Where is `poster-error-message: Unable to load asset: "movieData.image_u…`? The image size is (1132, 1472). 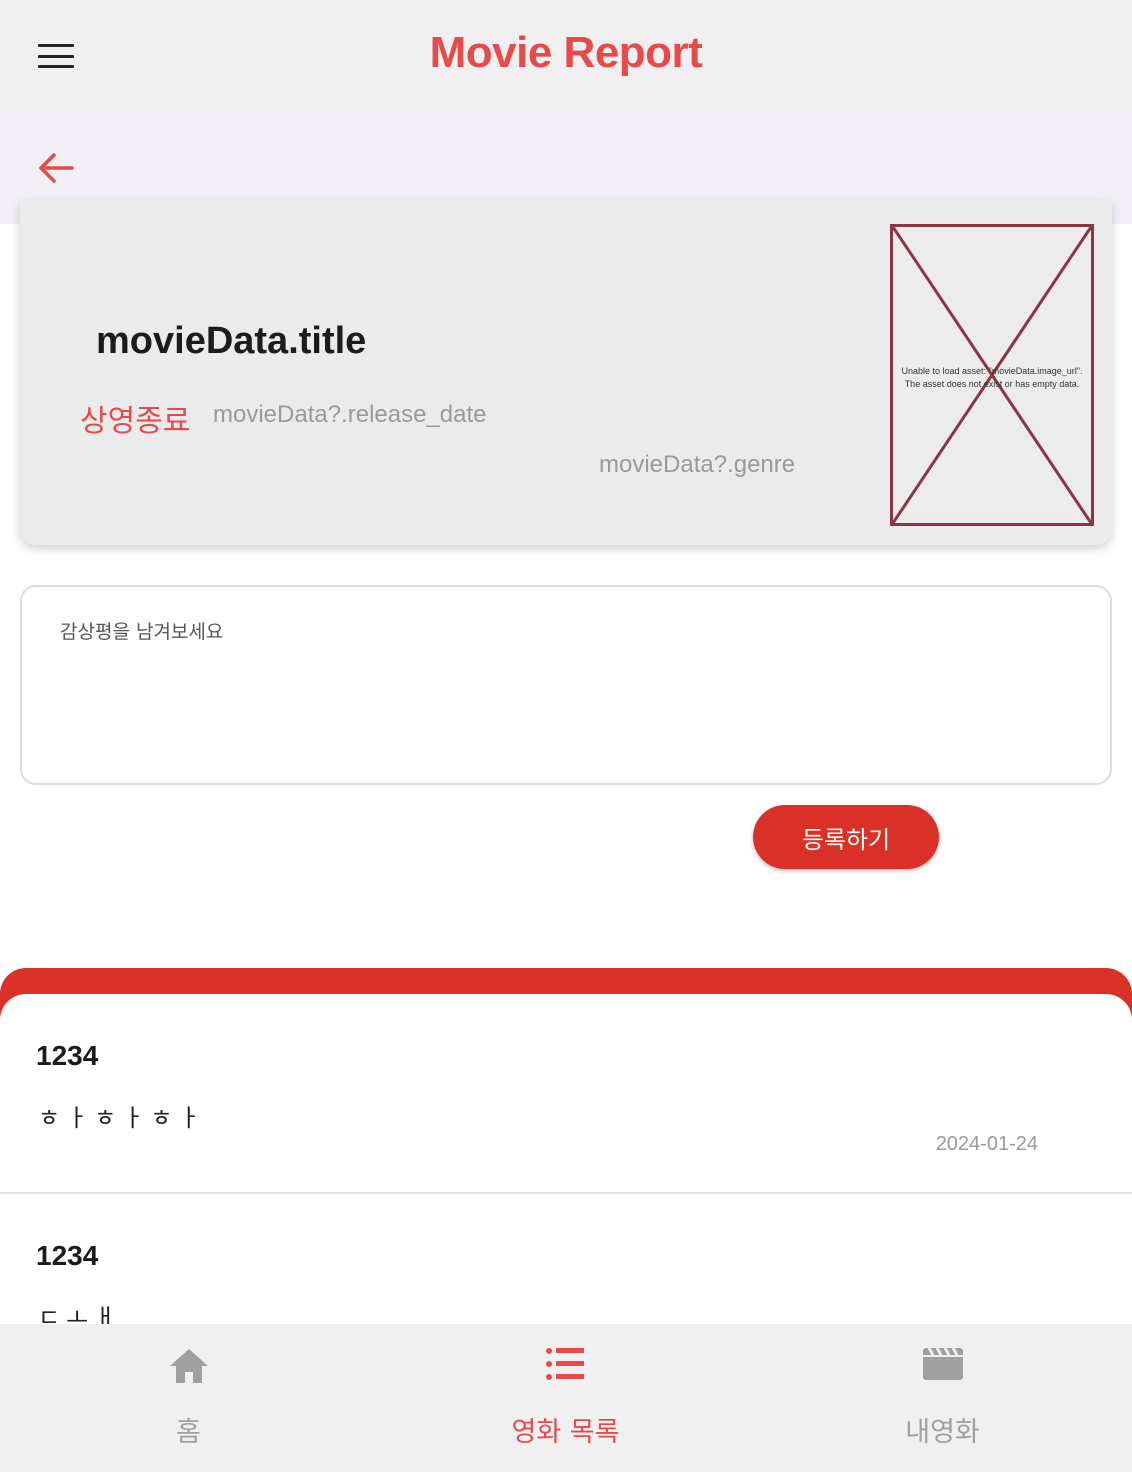 poster-error-message: Unable to load asset: "movieData.image_u… is located at coordinates (992, 377).